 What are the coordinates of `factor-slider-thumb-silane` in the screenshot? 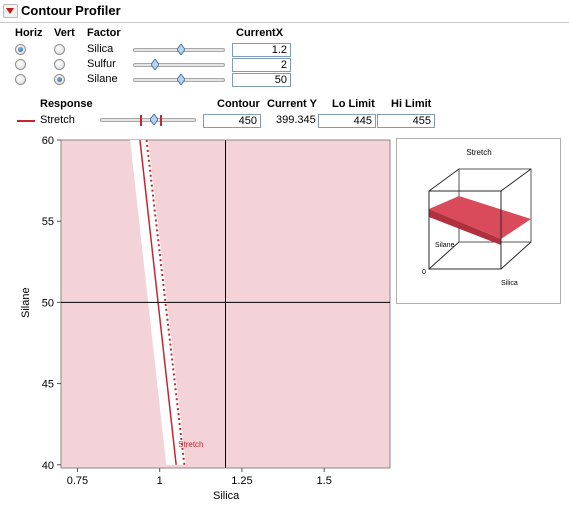 It's located at (181, 79).